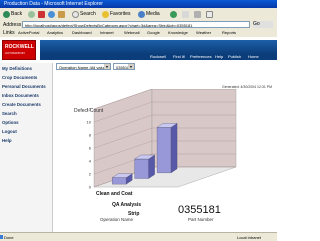 The image size is (320, 241). What do you see at coordinates (88, 14) in the screenshot?
I see `search-label: Search` at bounding box center [88, 14].